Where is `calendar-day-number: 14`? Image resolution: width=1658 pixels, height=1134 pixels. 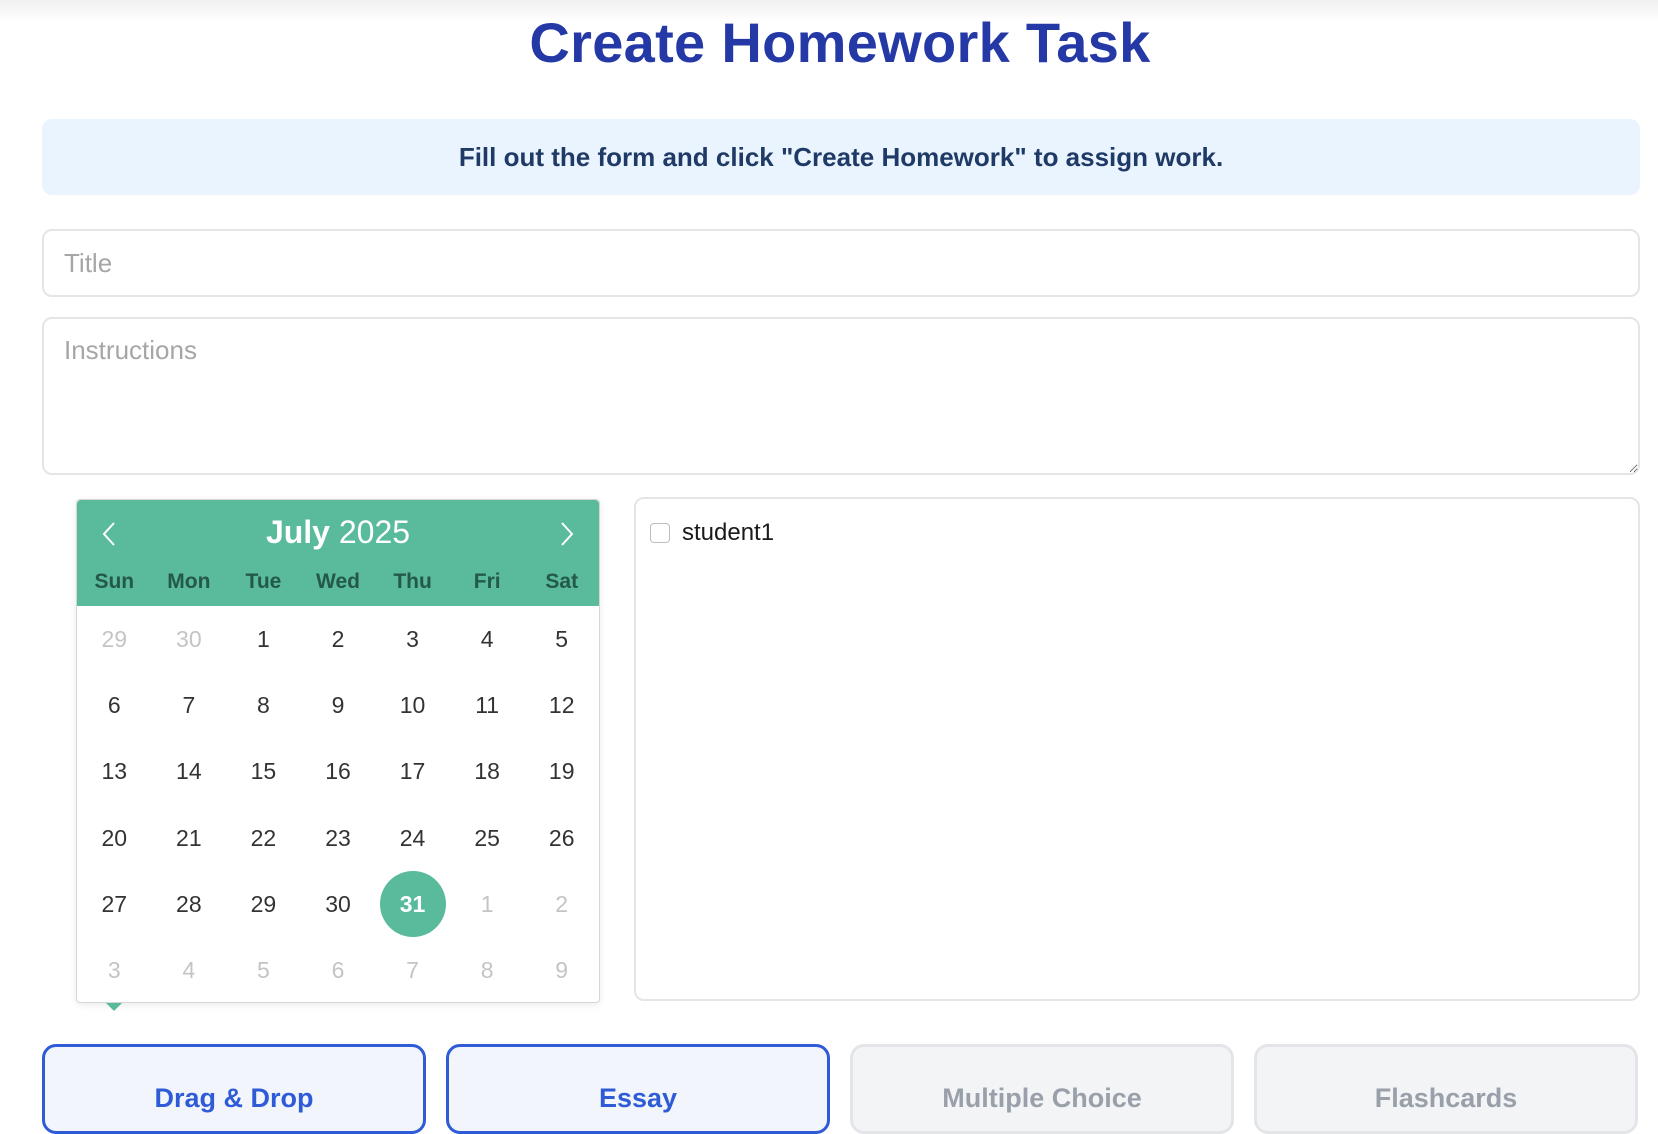 calendar-day-number: 14 is located at coordinates (189, 771).